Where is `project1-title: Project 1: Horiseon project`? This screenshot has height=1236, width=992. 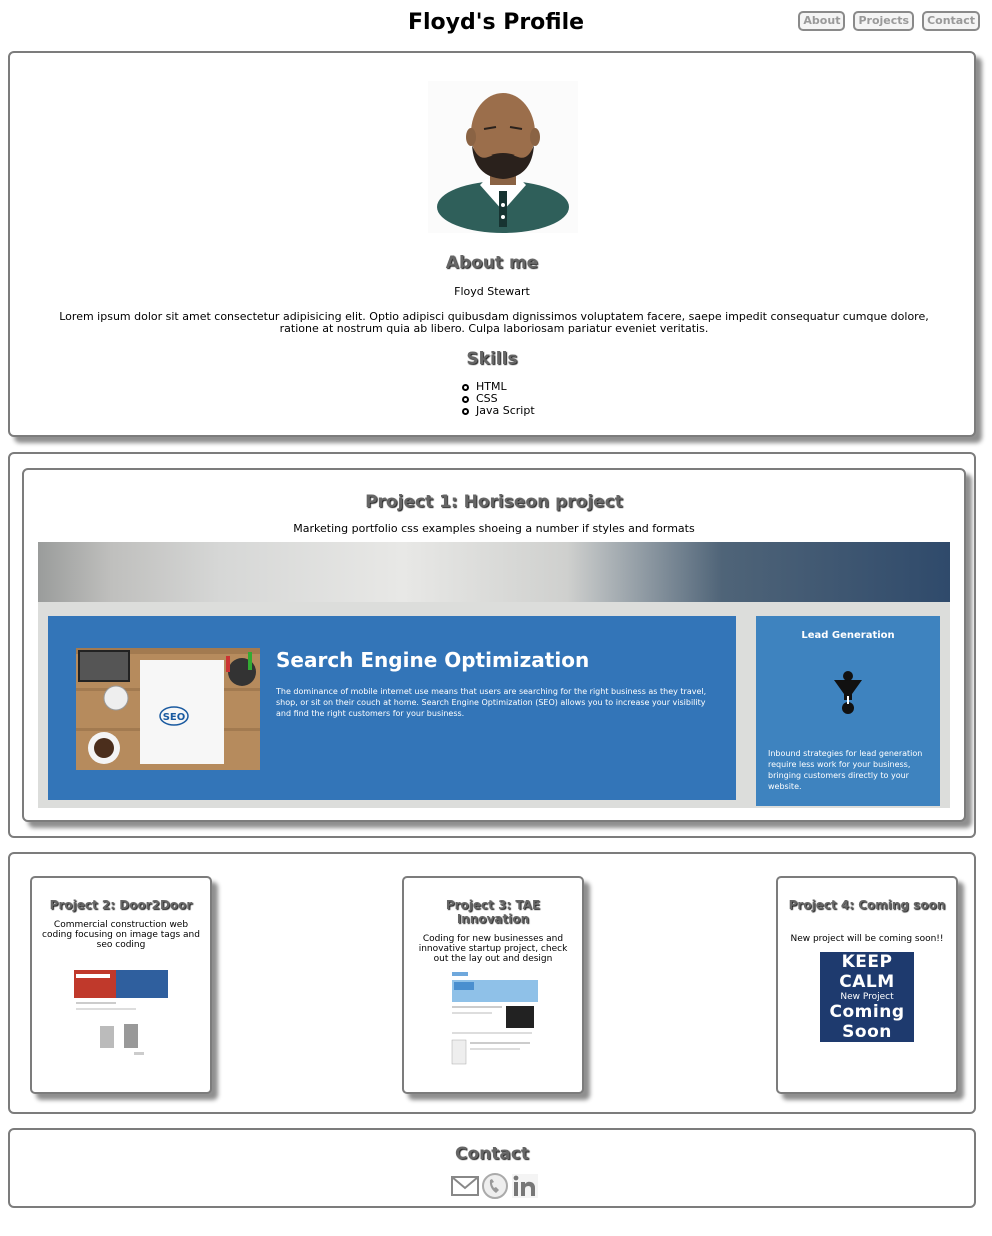 project1-title: Project 1: Horiseon project is located at coordinates (494, 502).